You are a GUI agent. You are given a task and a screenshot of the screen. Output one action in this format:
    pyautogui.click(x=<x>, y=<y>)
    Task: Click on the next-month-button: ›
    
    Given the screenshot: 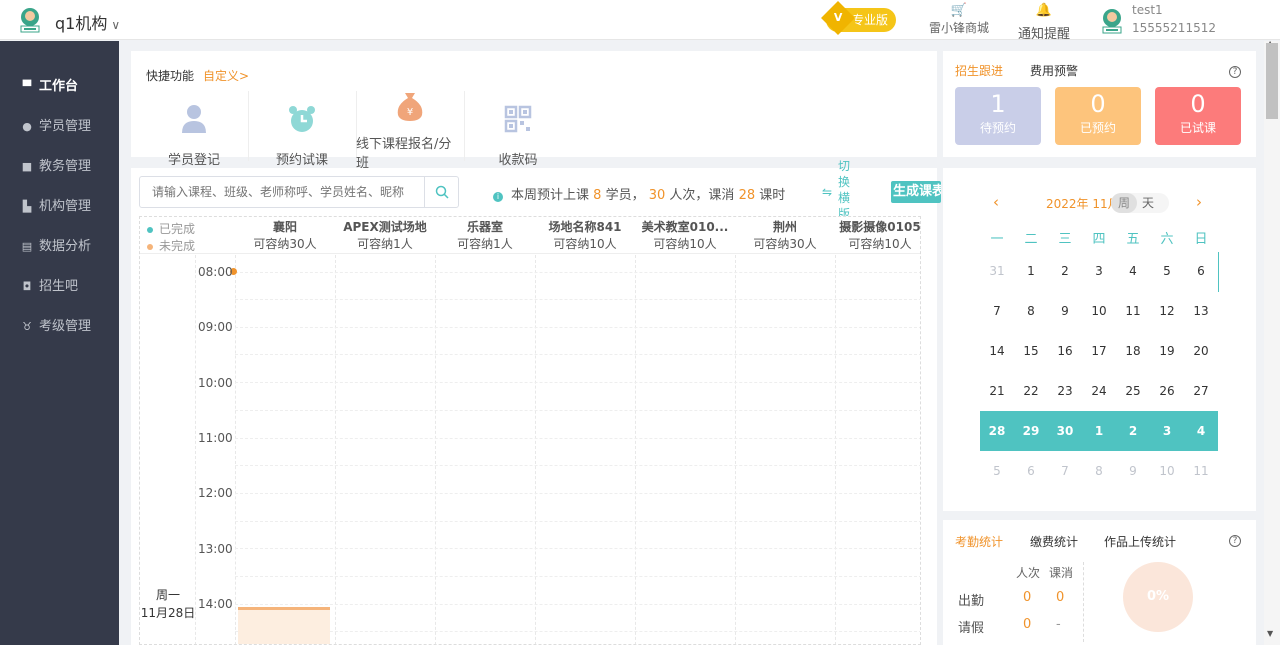 What is the action you would take?
    pyautogui.click(x=1199, y=202)
    